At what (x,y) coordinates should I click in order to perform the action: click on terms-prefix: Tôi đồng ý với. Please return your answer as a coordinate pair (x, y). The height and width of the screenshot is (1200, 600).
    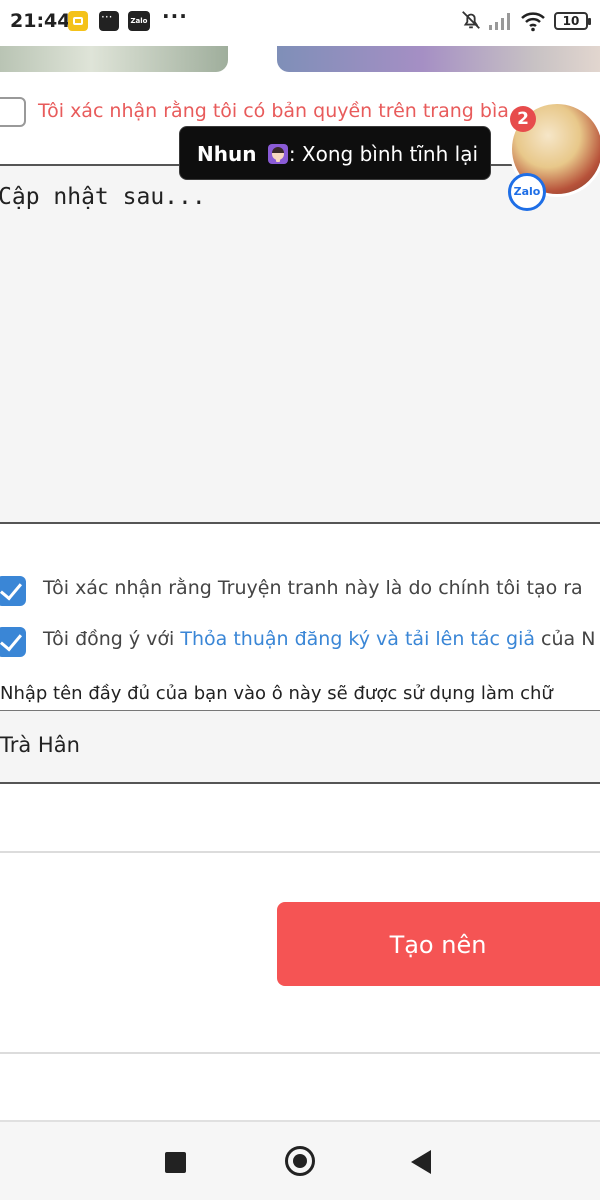
    Looking at the image, I should click on (112, 639).